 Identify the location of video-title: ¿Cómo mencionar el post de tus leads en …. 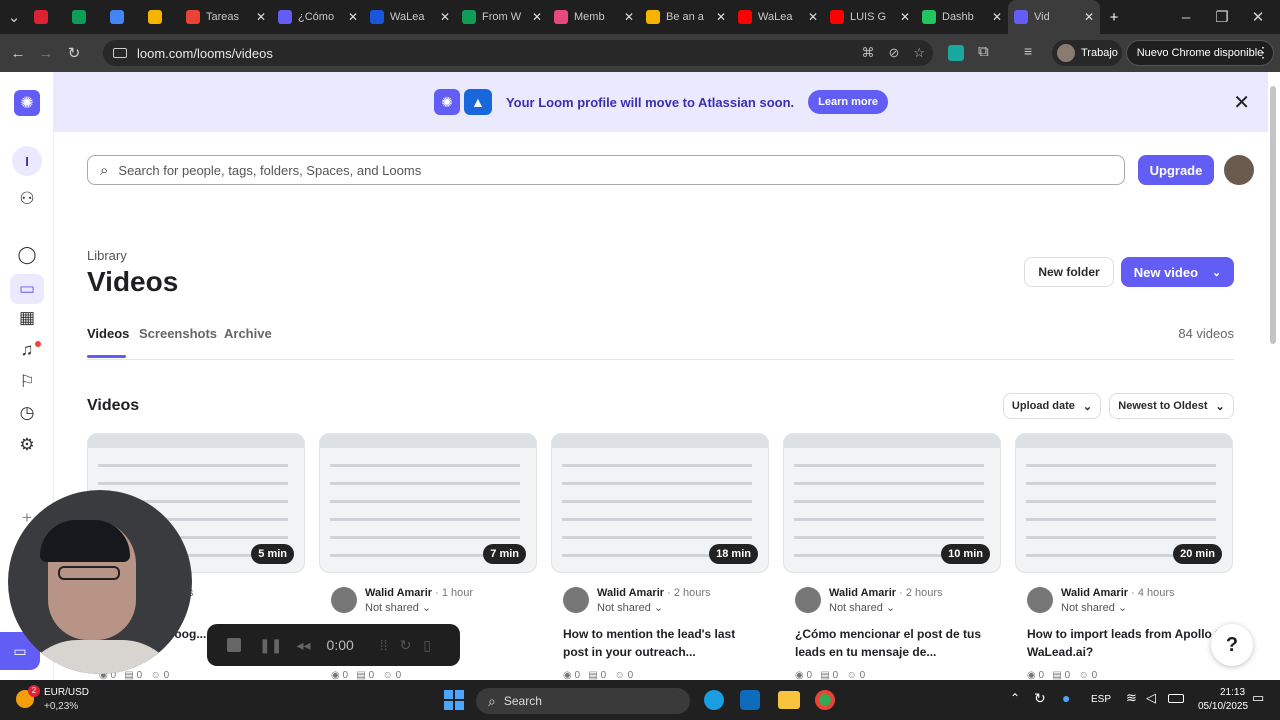
(895, 643).